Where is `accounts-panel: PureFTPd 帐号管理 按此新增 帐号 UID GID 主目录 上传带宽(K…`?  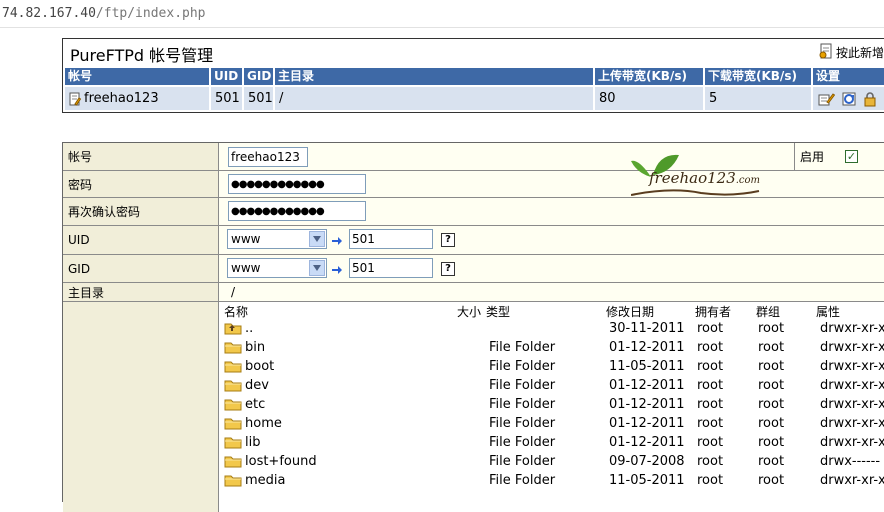 accounts-panel: PureFTPd 帐号管理 按此新增 帐号 UID GID 主目录 上传带宽(K… is located at coordinates (473, 75).